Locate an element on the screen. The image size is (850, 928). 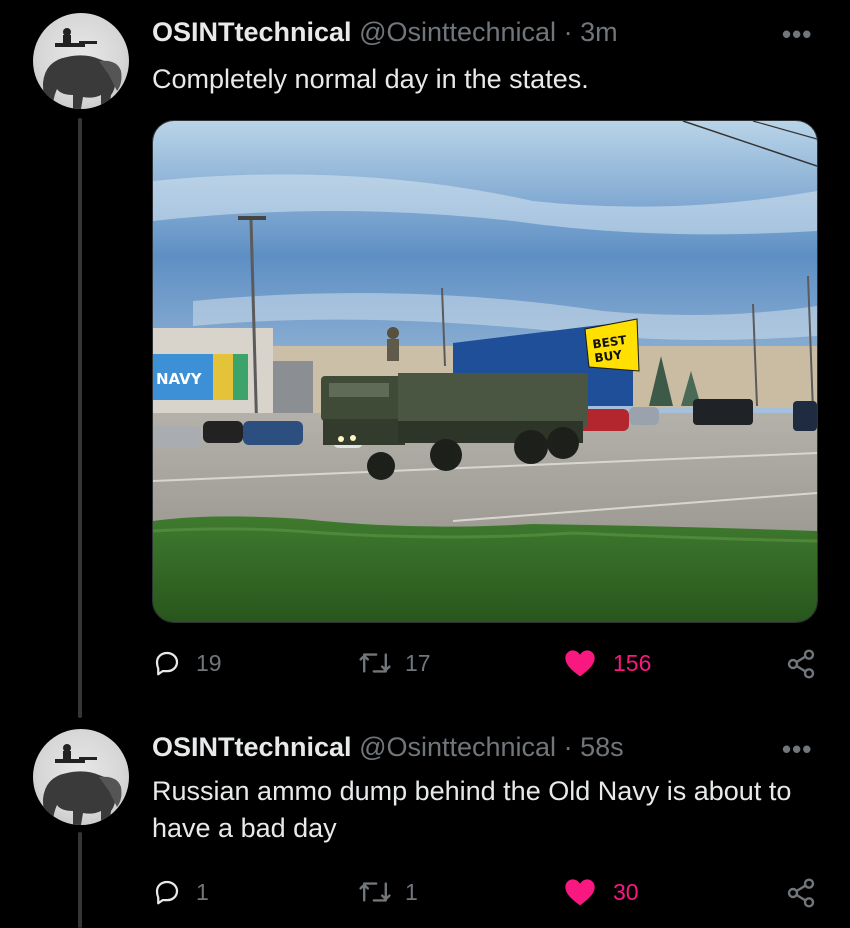
timestamp: 58s is located at coordinates (602, 747).